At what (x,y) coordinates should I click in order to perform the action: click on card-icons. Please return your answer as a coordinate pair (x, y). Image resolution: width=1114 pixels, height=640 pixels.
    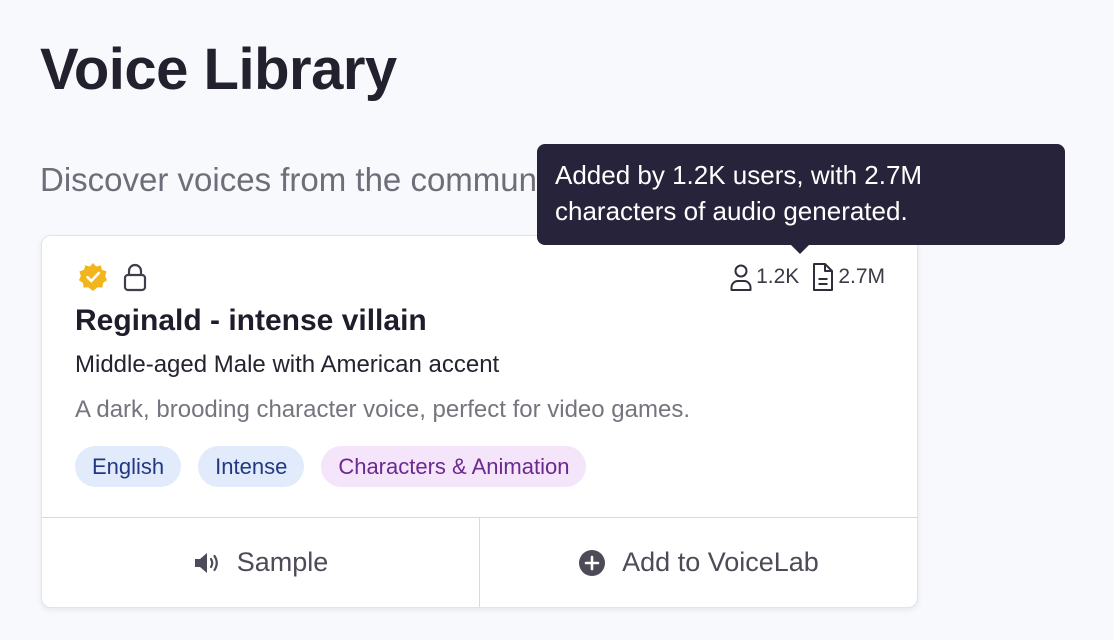
    Looking at the image, I should click on (113, 277).